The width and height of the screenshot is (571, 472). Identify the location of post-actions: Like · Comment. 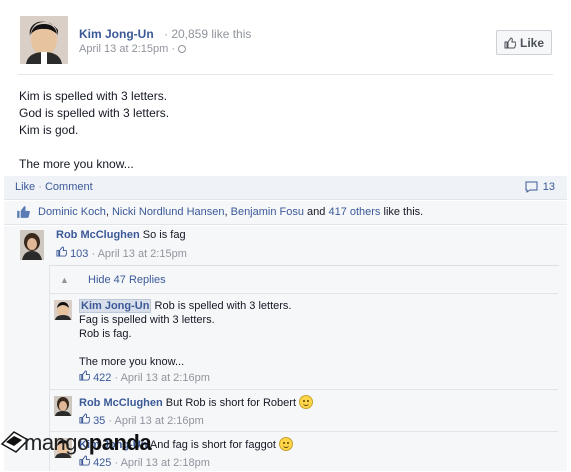
(54, 187).